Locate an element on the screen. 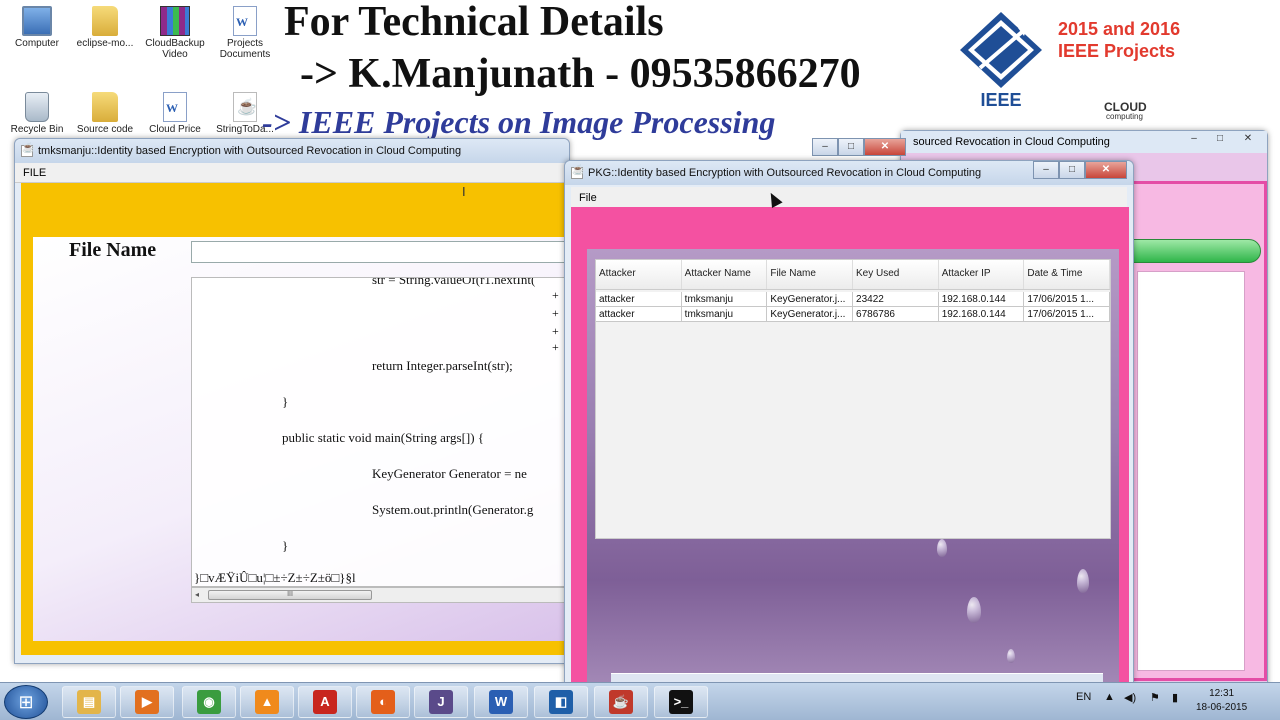 This screenshot has height=720, width=1280. desktop-icon-source-code: Source code is located at coordinates (105, 113).